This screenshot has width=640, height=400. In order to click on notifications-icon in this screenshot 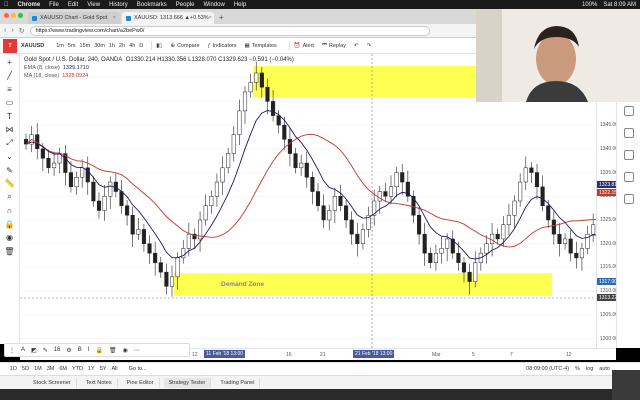, I will do `click(628, 199)`.